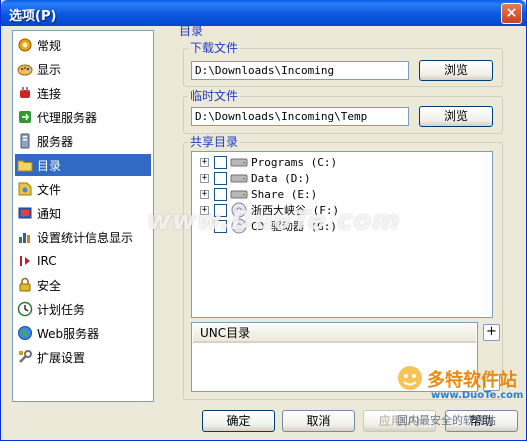 Image resolution: width=527 pixels, height=441 pixels. I want to click on stats-icon, so click(25, 237).